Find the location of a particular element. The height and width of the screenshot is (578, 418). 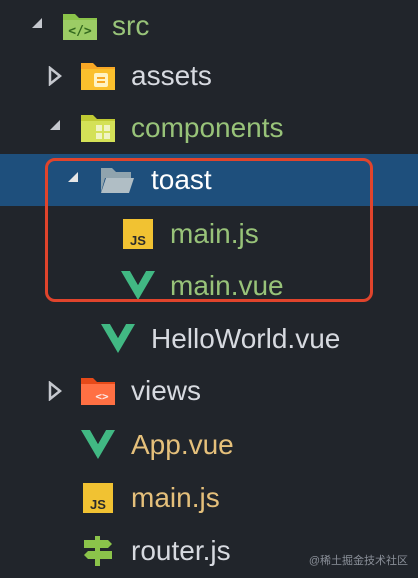

tree-item-components: components is located at coordinates (209, 128).